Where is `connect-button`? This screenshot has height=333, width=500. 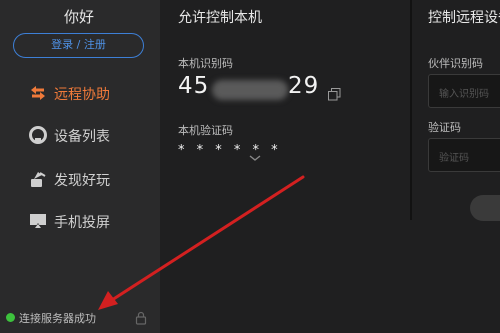
connect-button is located at coordinates (485, 208).